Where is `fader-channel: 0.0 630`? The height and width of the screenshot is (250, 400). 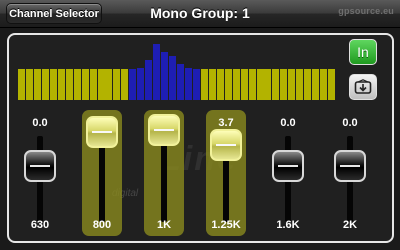
fader-channel: 0.0 630 is located at coordinates (40, 175).